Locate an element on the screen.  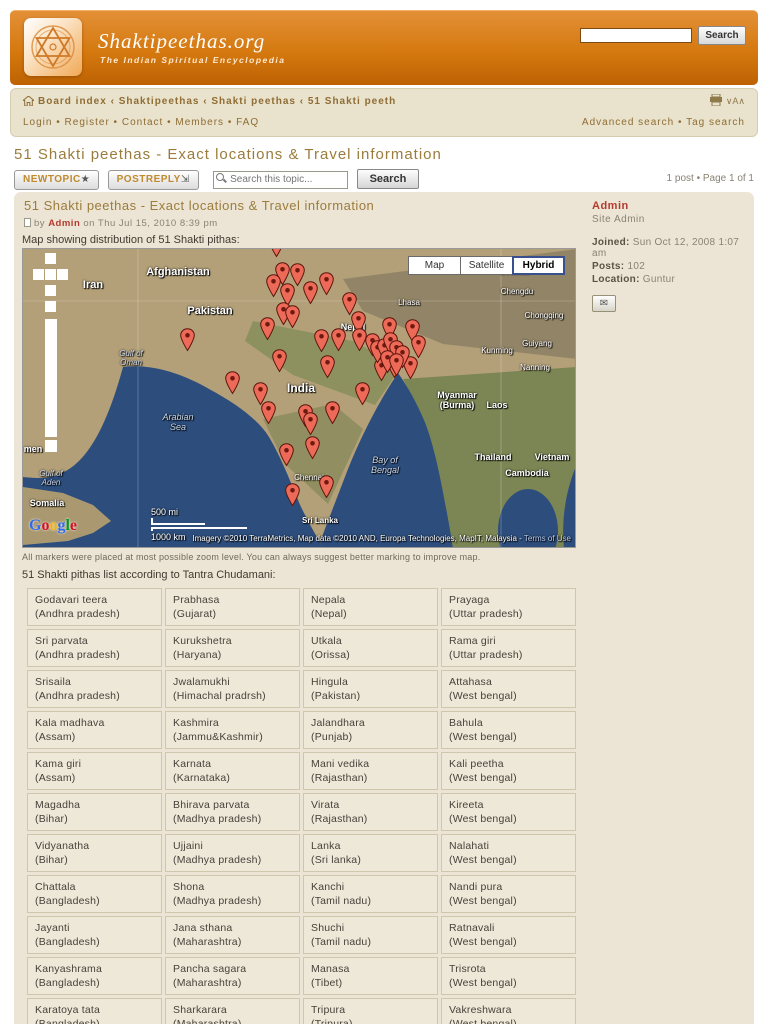
font-size-control: ∨A∧ is located at coordinates (735, 101).